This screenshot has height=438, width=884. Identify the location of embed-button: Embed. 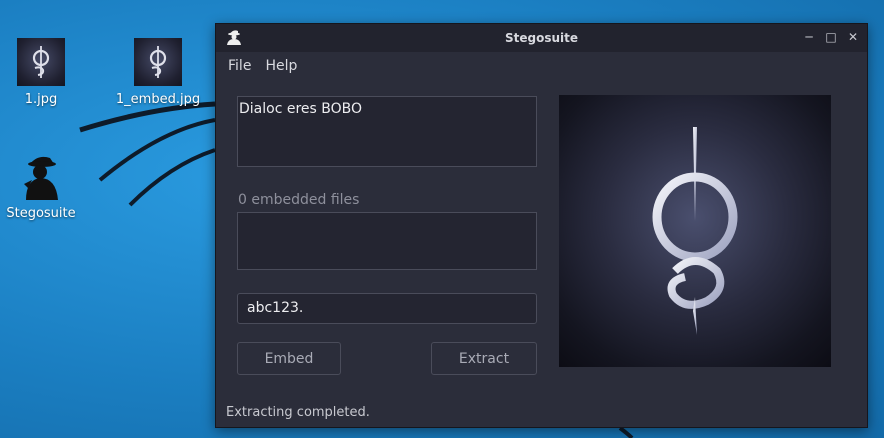
(289, 358).